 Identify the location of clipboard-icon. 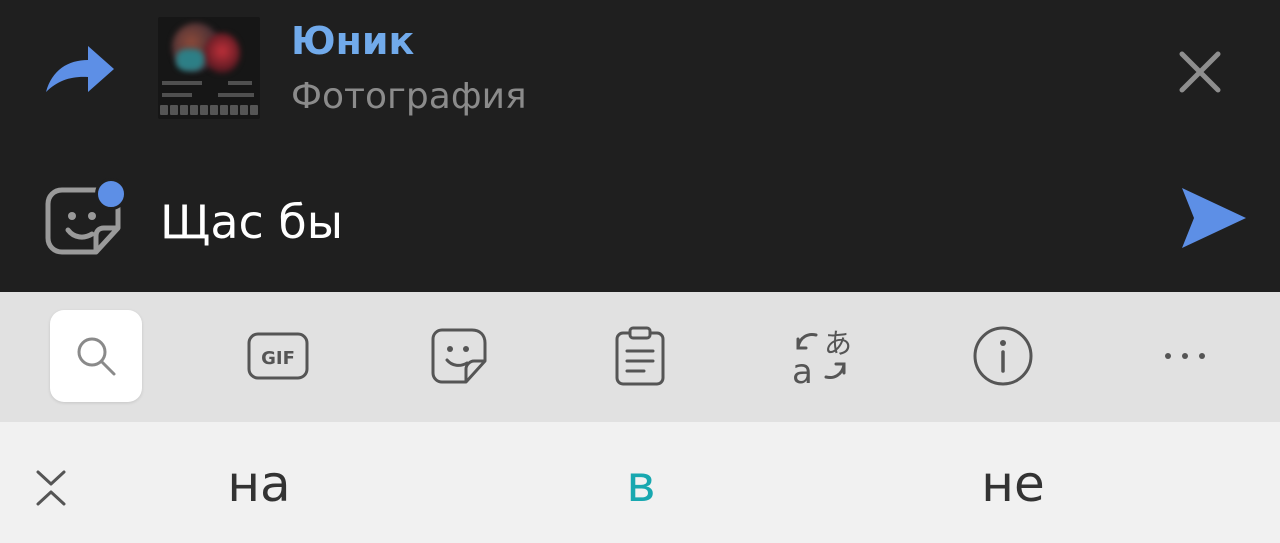
(640, 356).